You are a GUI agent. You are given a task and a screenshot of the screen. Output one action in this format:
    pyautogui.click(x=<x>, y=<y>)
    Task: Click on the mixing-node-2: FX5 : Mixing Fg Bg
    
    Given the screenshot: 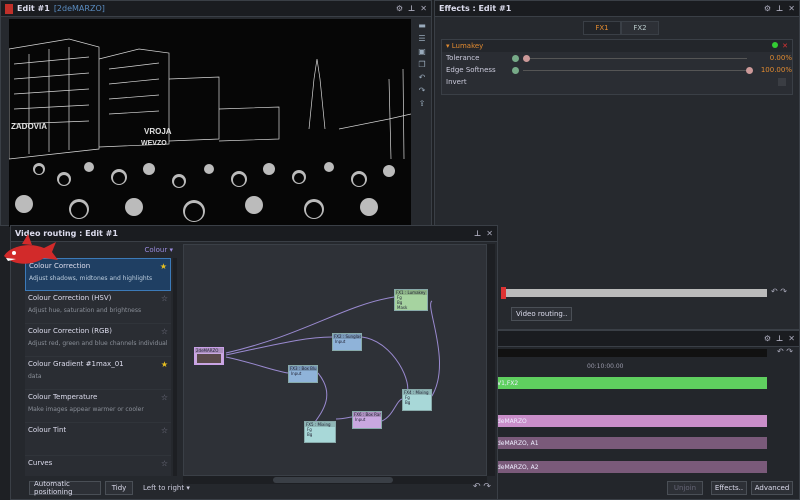 What is the action you would take?
    pyautogui.click(x=320, y=432)
    